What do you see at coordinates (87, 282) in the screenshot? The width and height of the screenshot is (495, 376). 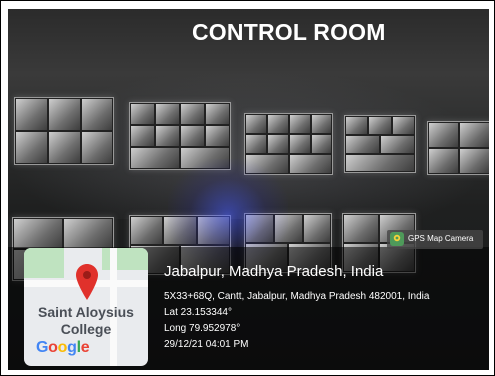 I see `map-pin-icon` at bounding box center [87, 282].